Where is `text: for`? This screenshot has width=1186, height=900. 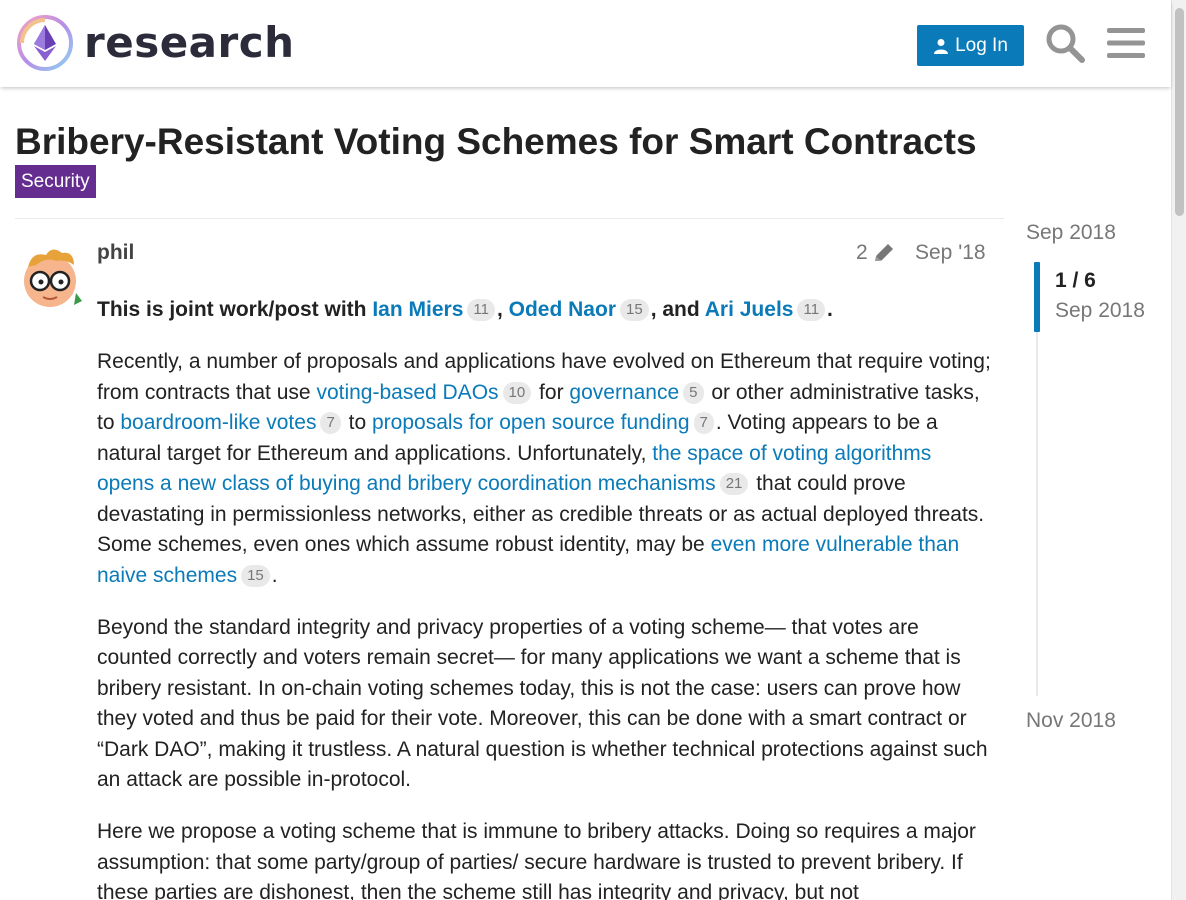
text: for is located at coordinates (551, 392).